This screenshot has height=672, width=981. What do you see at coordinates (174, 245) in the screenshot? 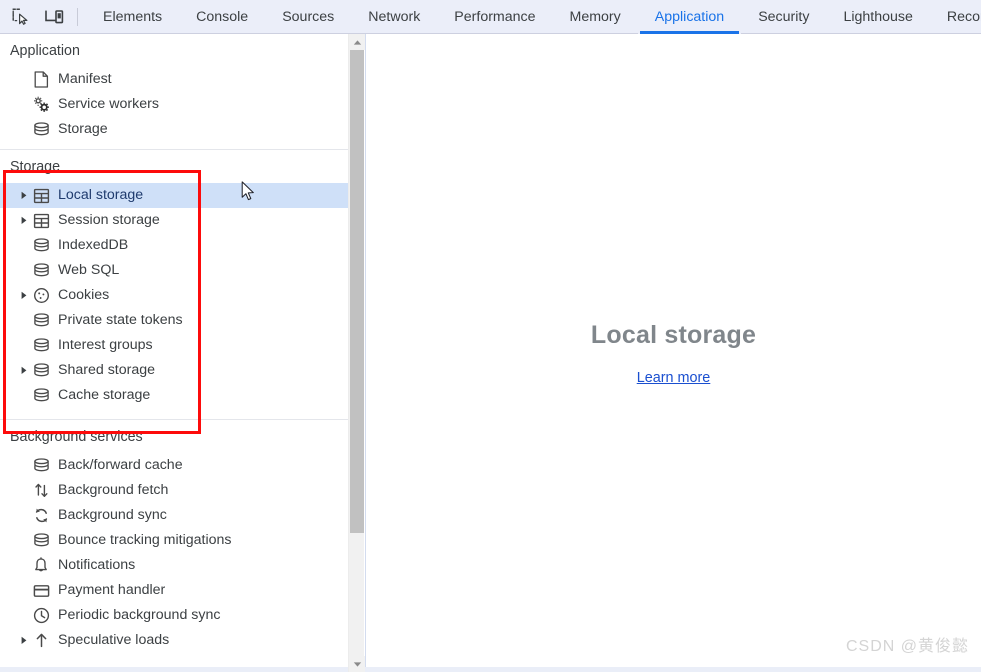
I see `sidebar-item-indexeddb: IndexedDB` at bounding box center [174, 245].